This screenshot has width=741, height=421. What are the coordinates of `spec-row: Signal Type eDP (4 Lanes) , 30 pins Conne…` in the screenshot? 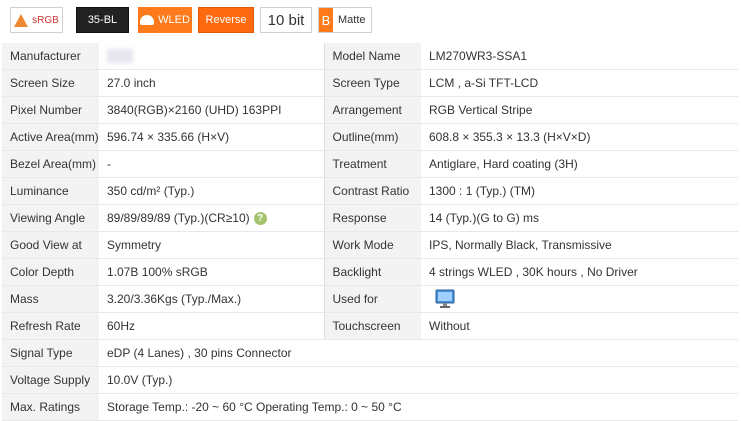 It's located at (370, 353).